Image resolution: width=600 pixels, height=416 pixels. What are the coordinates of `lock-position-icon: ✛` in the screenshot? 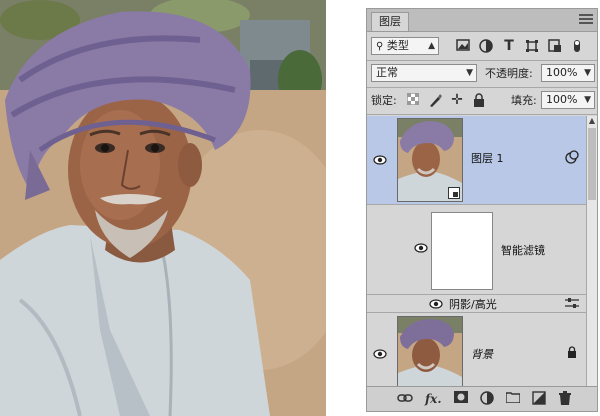 It's located at (457, 100).